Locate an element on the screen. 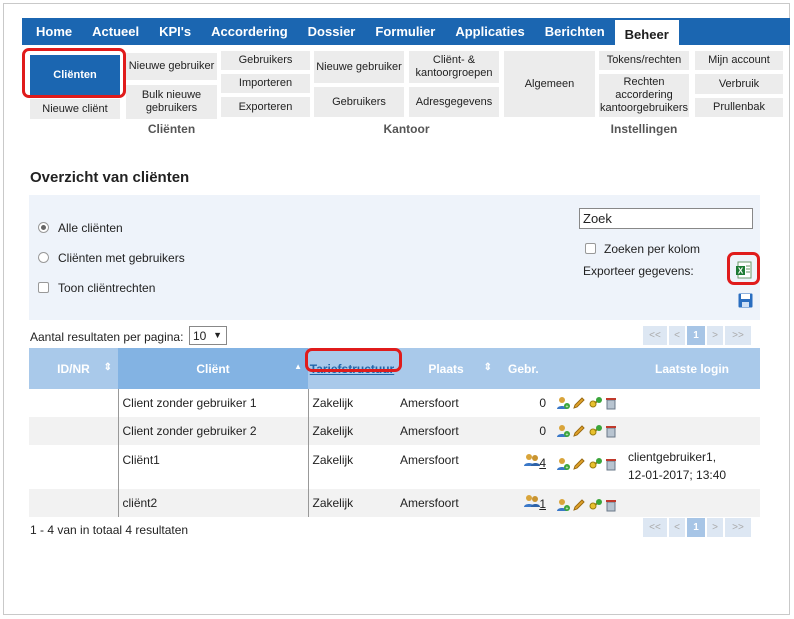 This screenshot has height=619, width=794. col-header-laatste-login: Laatste login is located at coordinates (692, 368).